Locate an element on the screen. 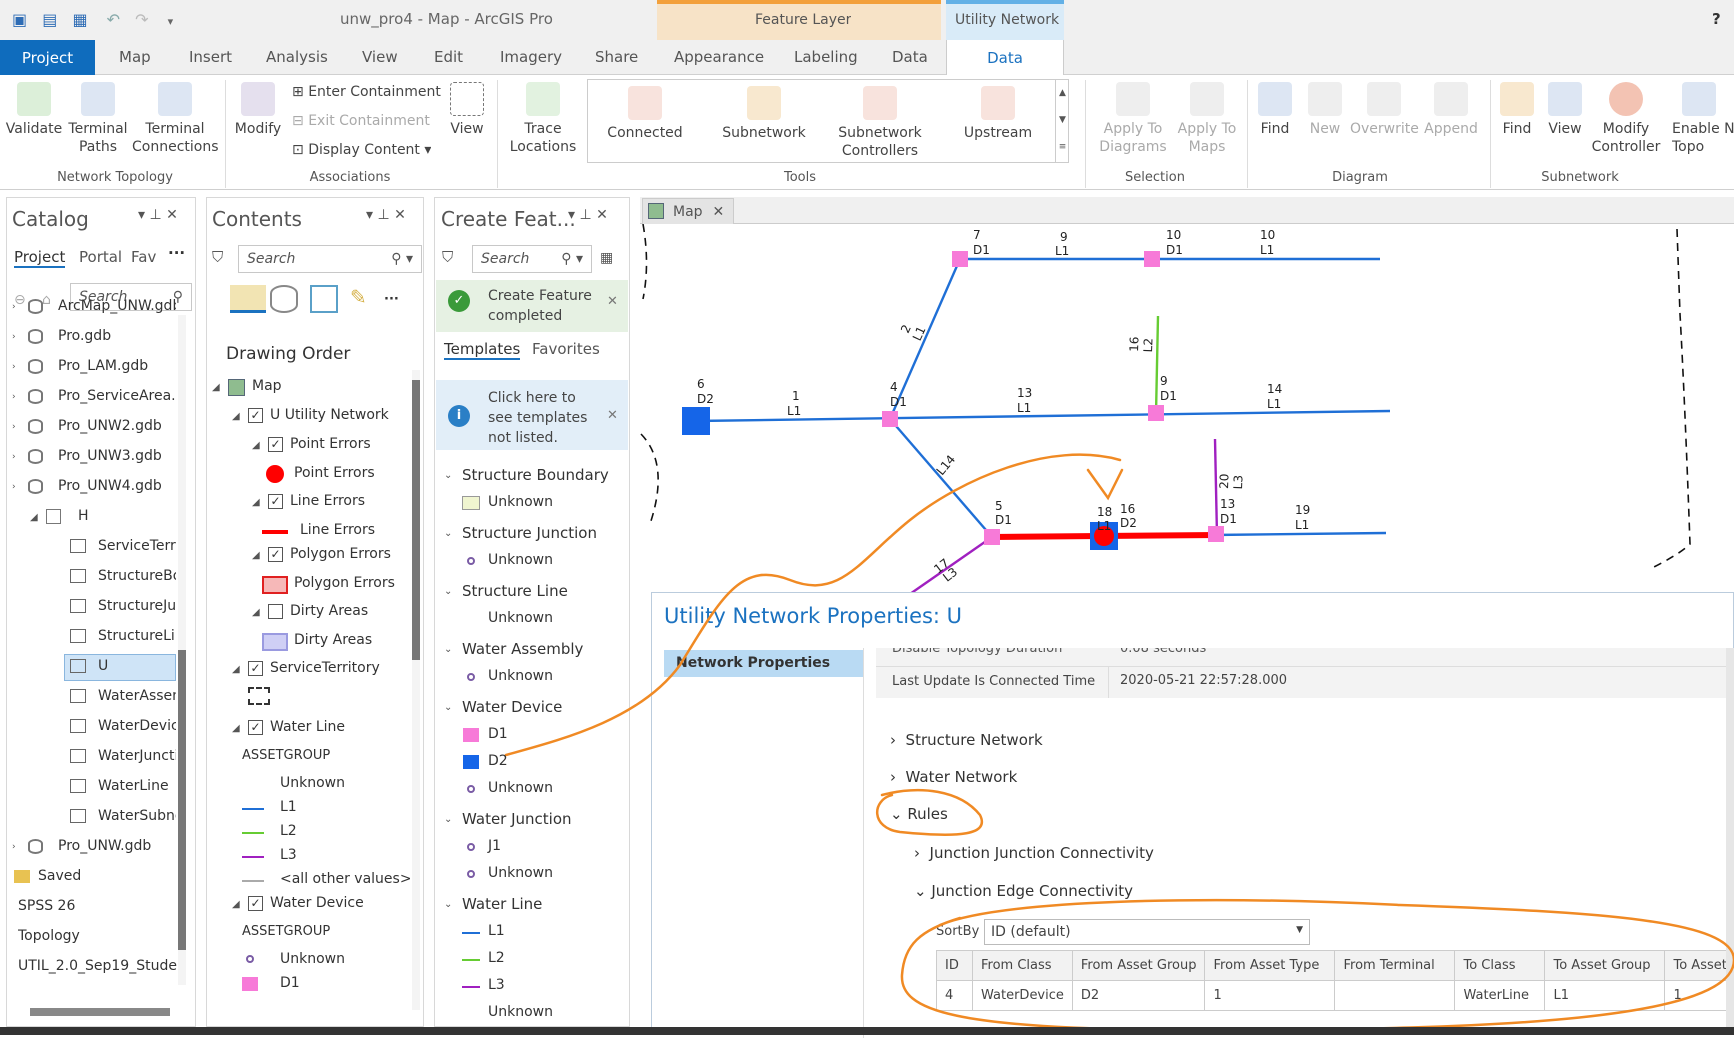 The height and width of the screenshot is (1038, 1734). layer-line-errors: Line Errors is located at coordinates (327, 501).